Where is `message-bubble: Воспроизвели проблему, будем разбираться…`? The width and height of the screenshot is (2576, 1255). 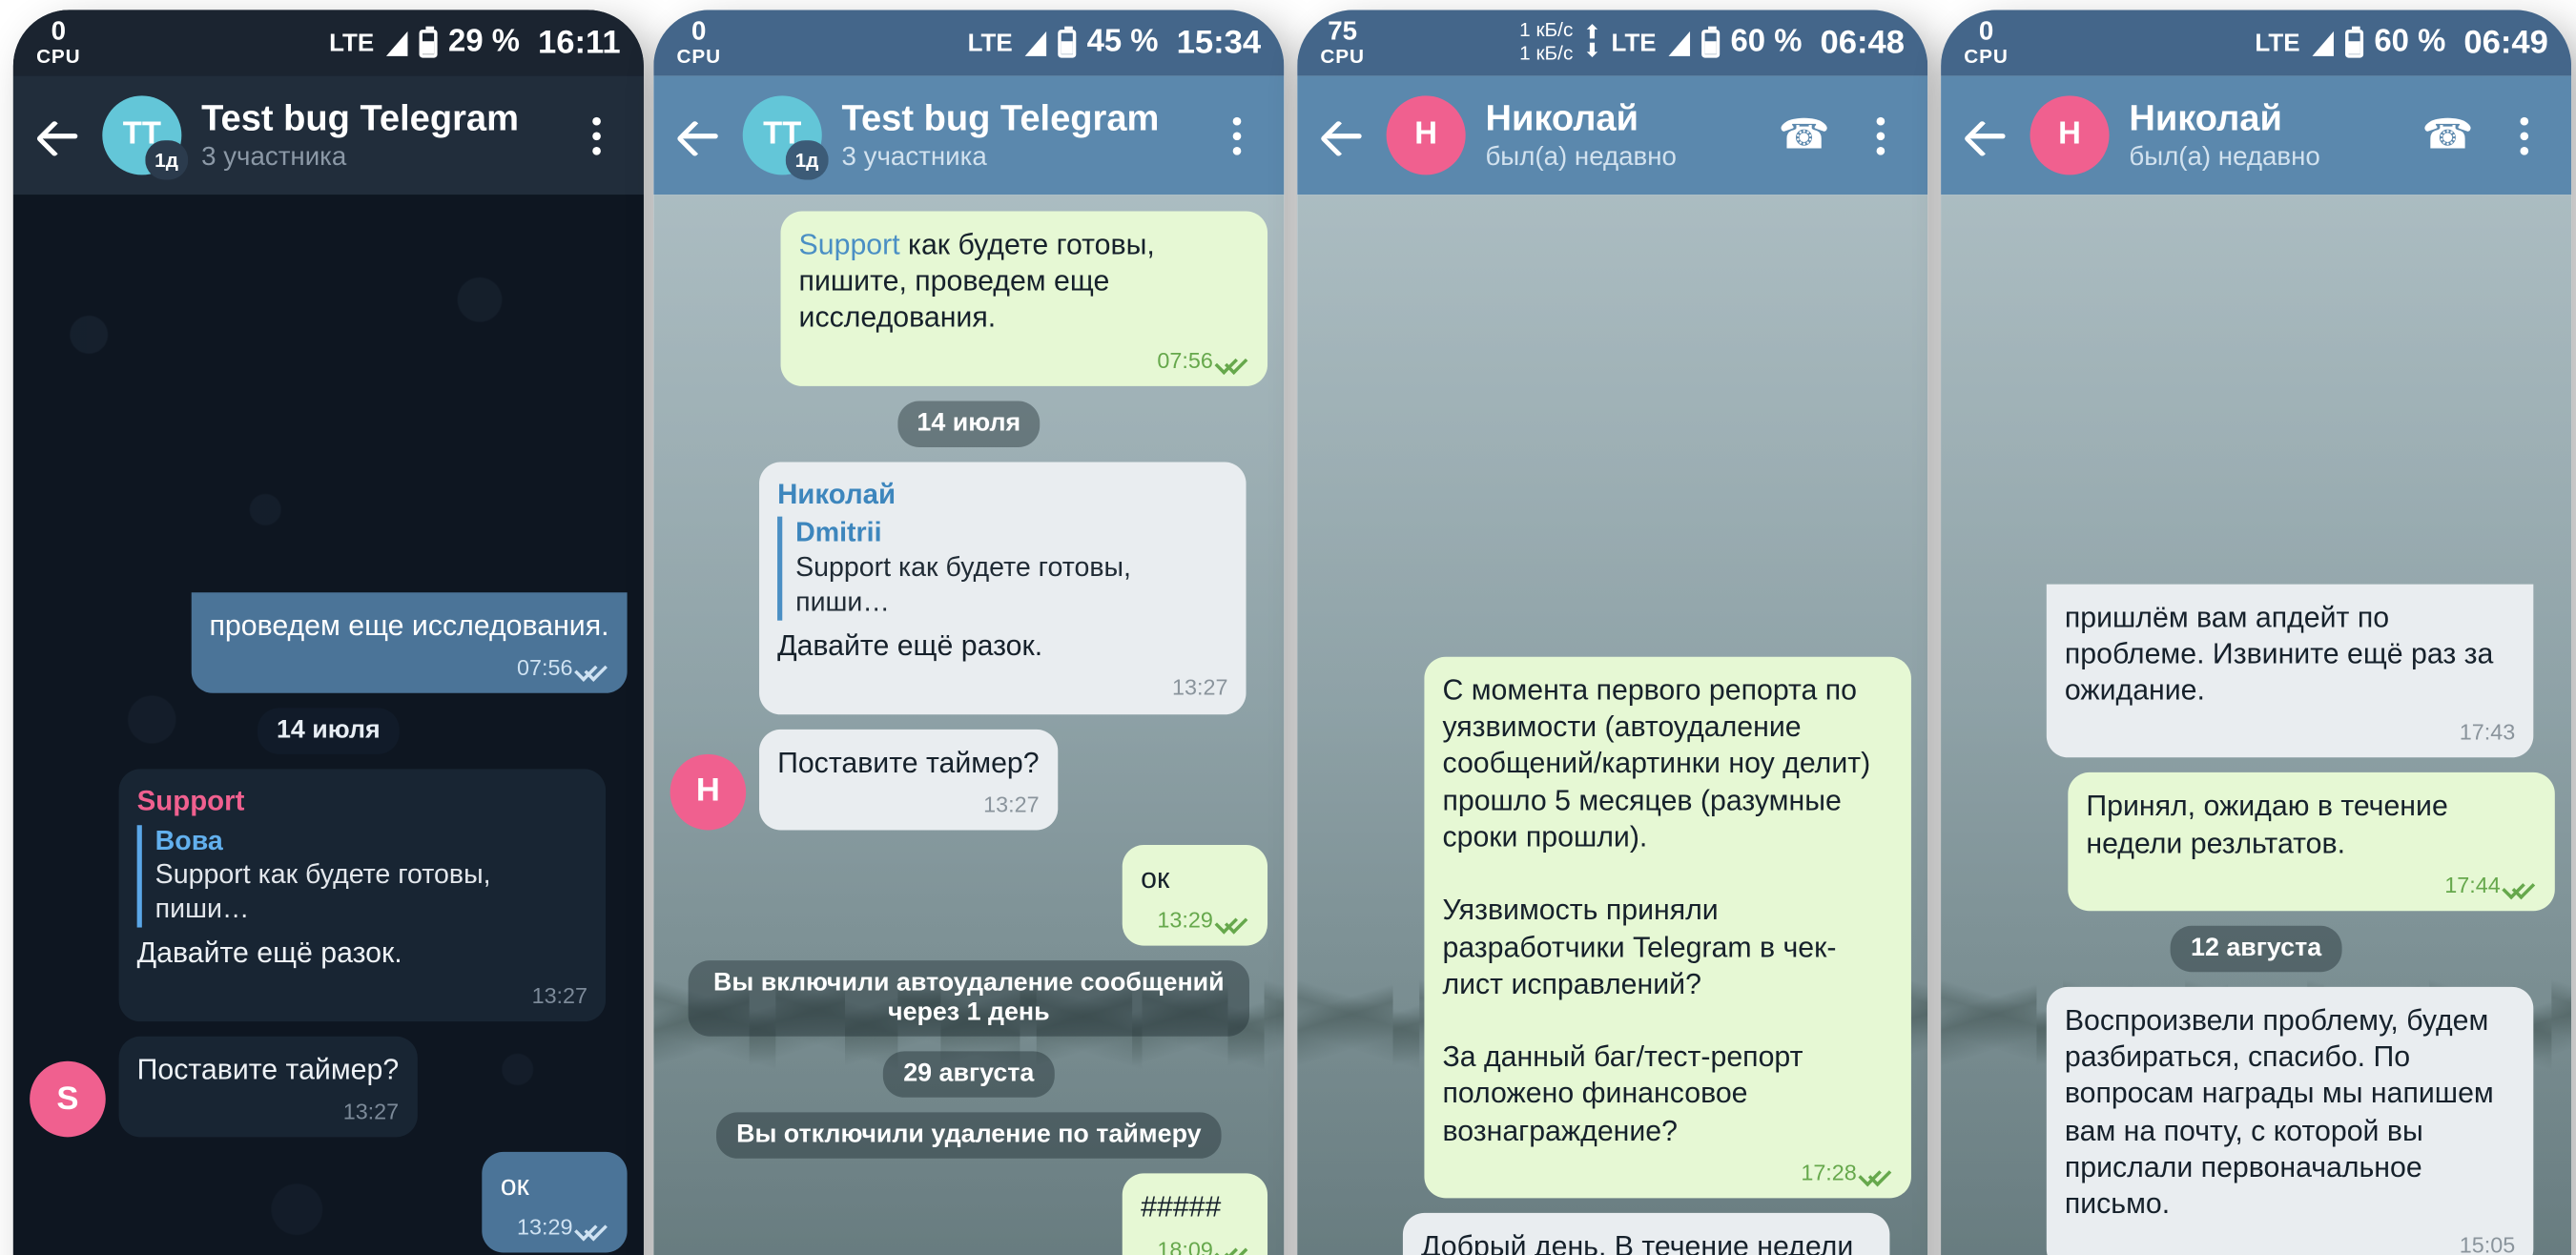 message-bubble: Воспроизвели проблему, будем разбираться… is located at coordinates (2290, 1120).